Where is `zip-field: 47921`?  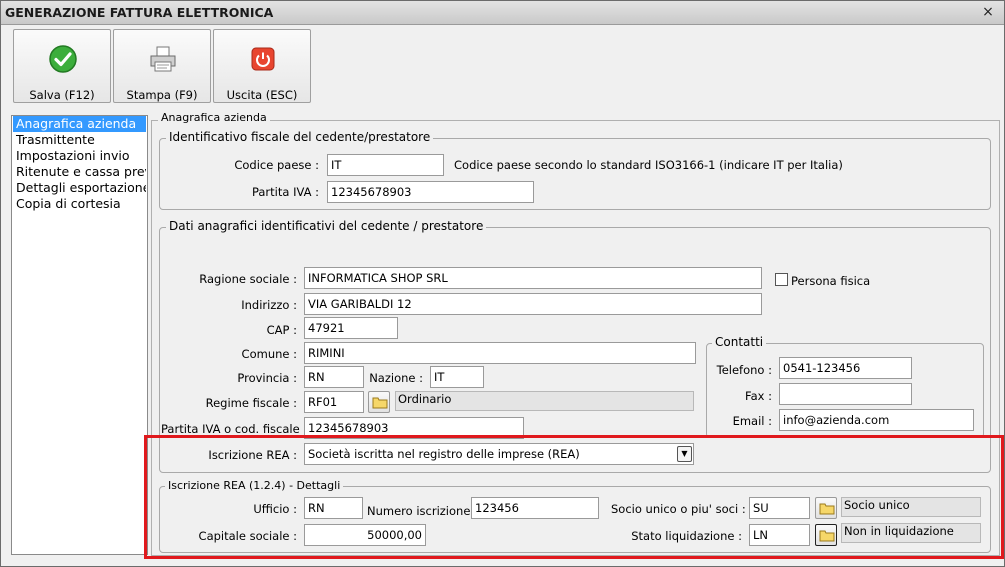
zip-field: 47921 is located at coordinates (351, 328).